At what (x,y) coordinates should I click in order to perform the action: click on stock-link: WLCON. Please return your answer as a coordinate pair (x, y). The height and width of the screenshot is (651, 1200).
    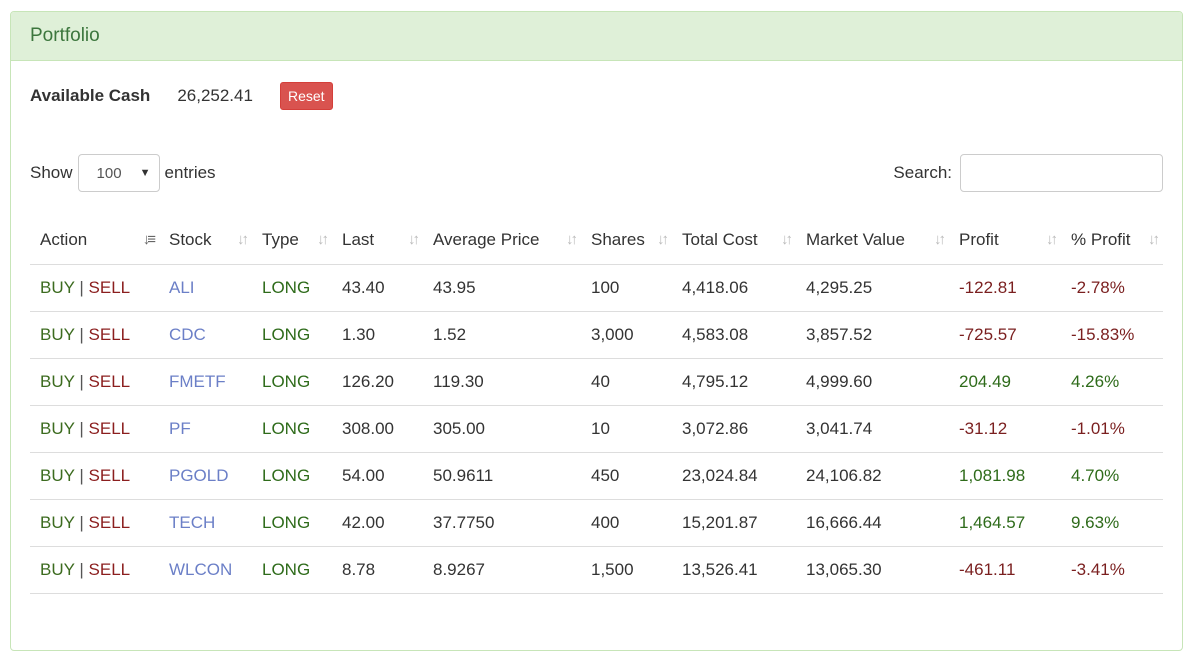
    Looking at the image, I should click on (200, 569).